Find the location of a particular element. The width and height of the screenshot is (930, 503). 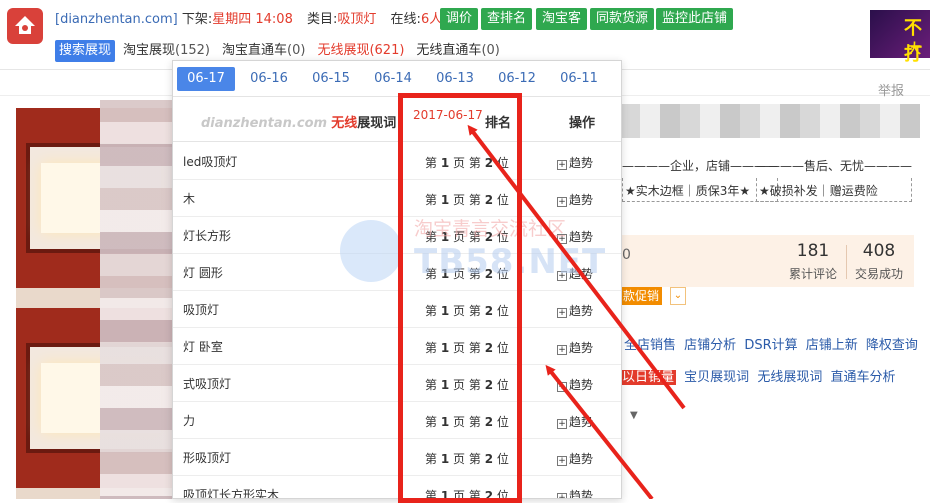

link-downgrade-check: 降权查询 is located at coordinates (892, 345).